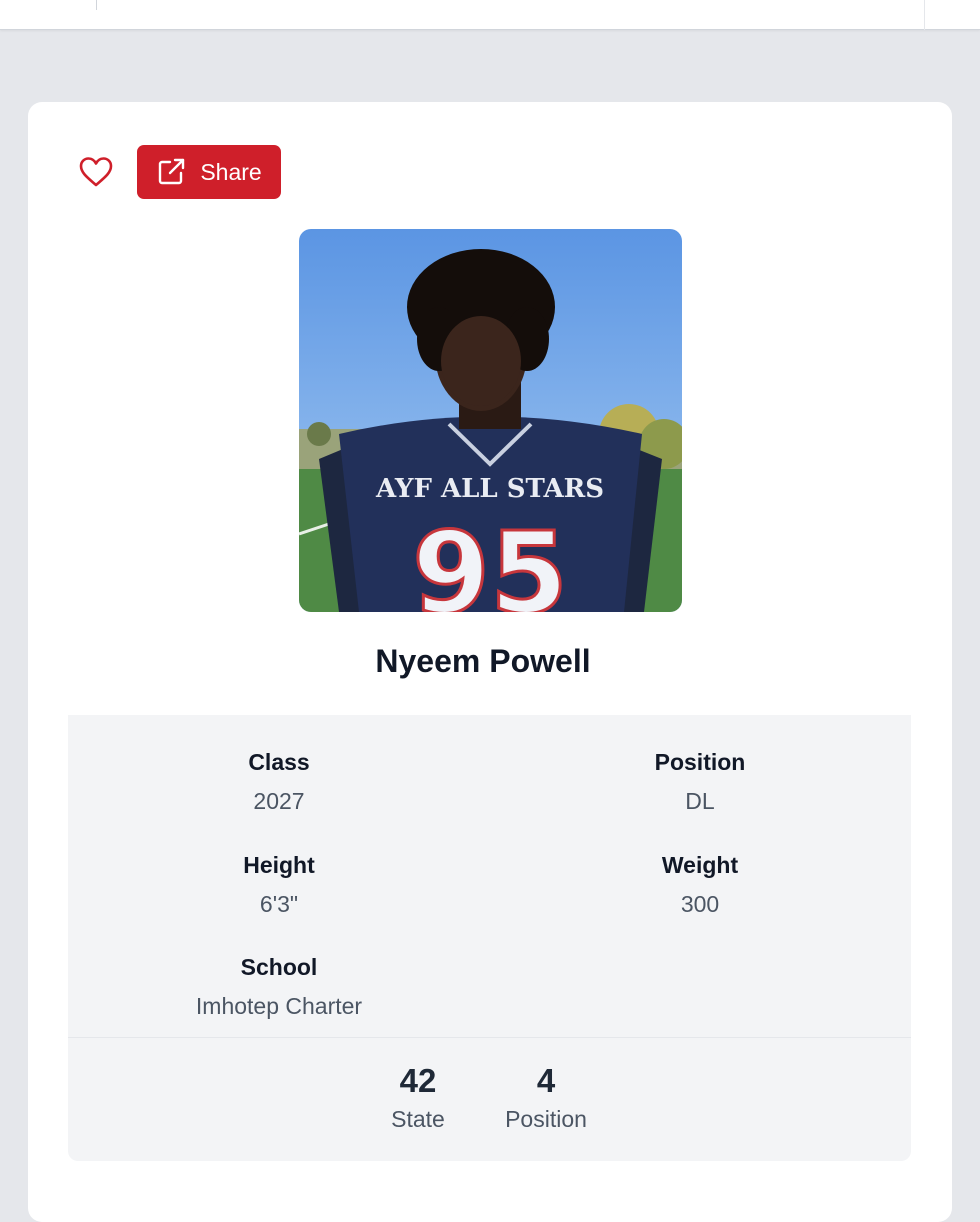 The height and width of the screenshot is (1222, 980). Describe the element at coordinates (483, 661) in the screenshot. I see `player-name: Nyeem Powell` at that location.